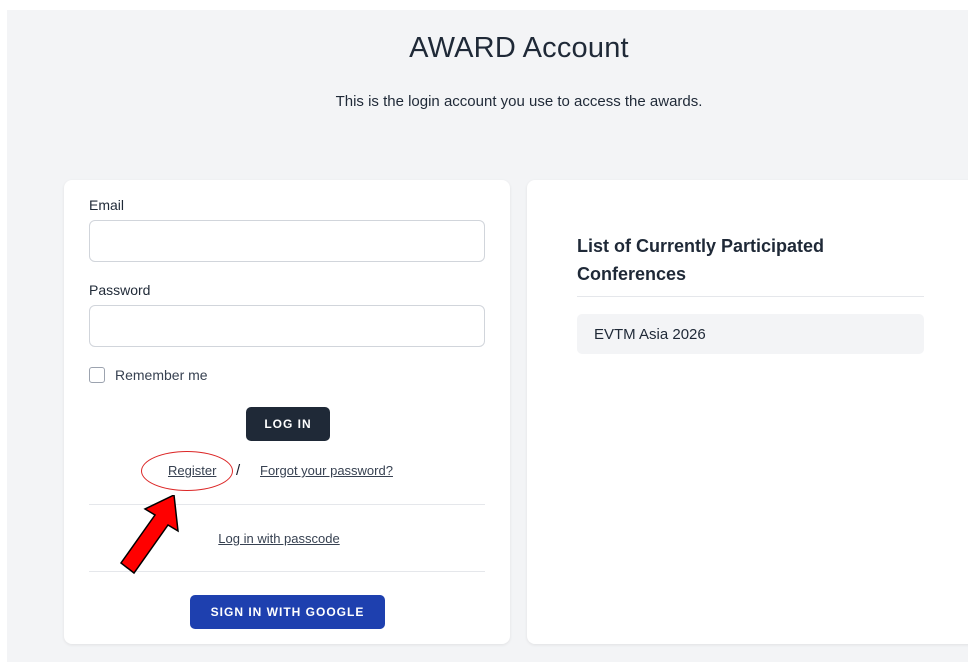 The image size is (968, 662). Describe the element at coordinates (650, 334) in the screenshot. I see `conference-item-label: EVTM Asia 2026` at that location.